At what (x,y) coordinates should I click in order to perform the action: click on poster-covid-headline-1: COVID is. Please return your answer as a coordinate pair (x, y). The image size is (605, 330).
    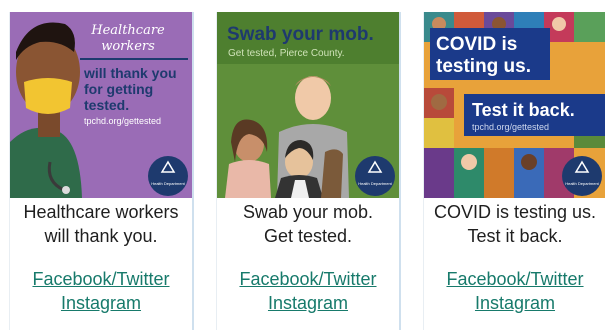
    Looking at the image, I should click on (476, 44).